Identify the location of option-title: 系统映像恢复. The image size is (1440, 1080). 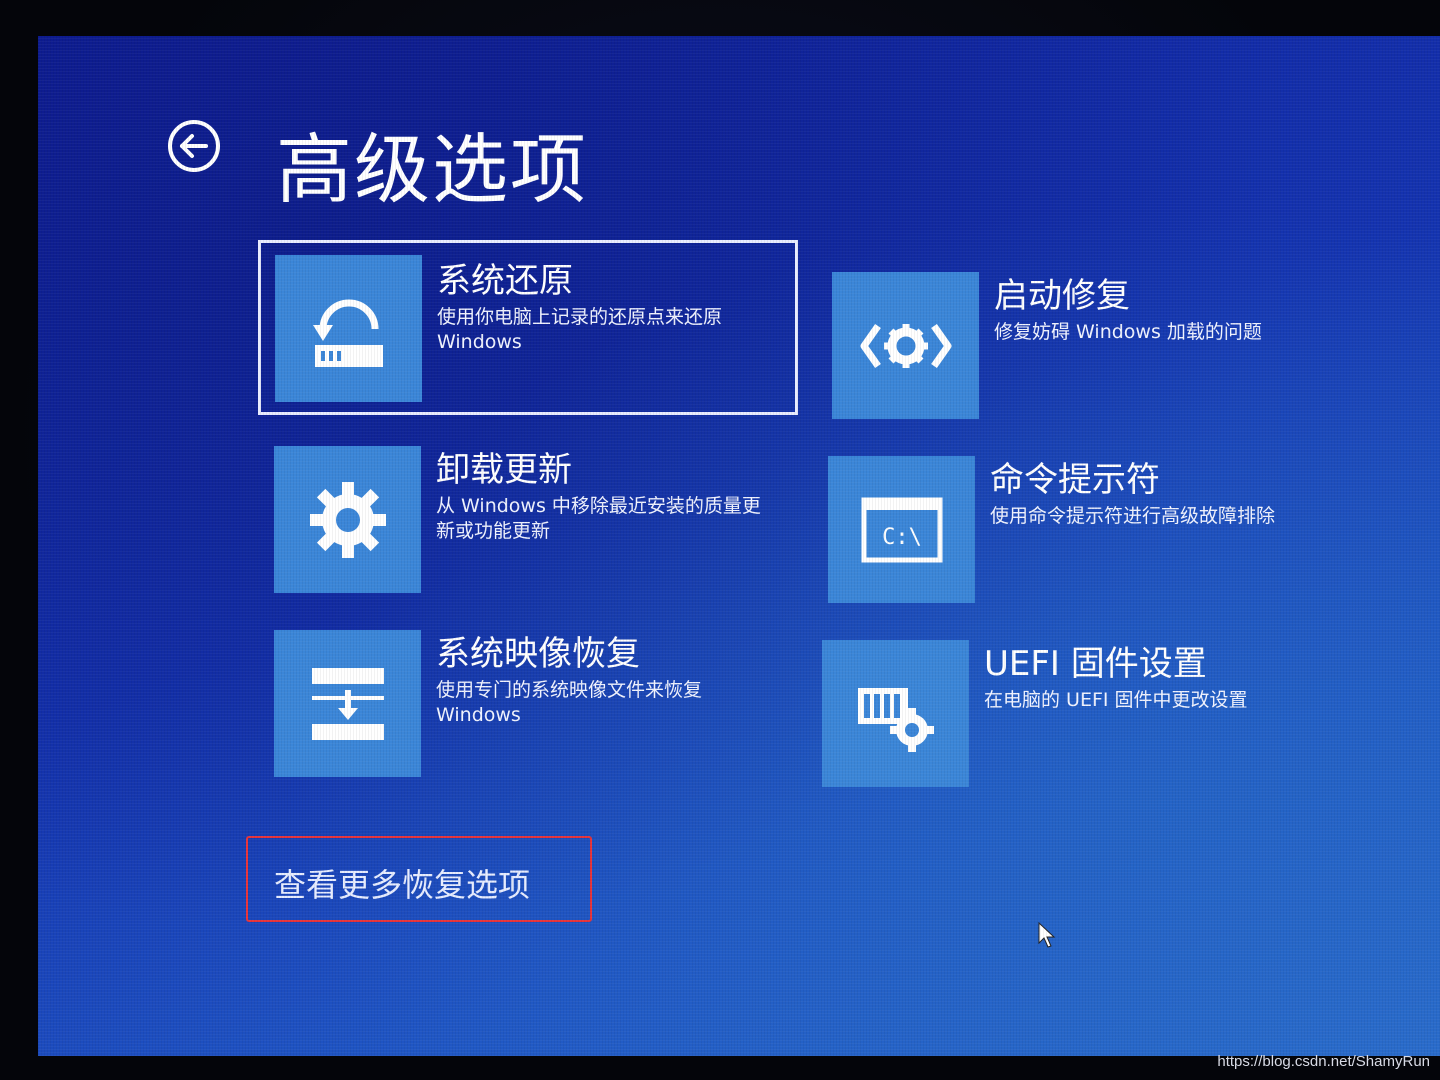
(538, 654).